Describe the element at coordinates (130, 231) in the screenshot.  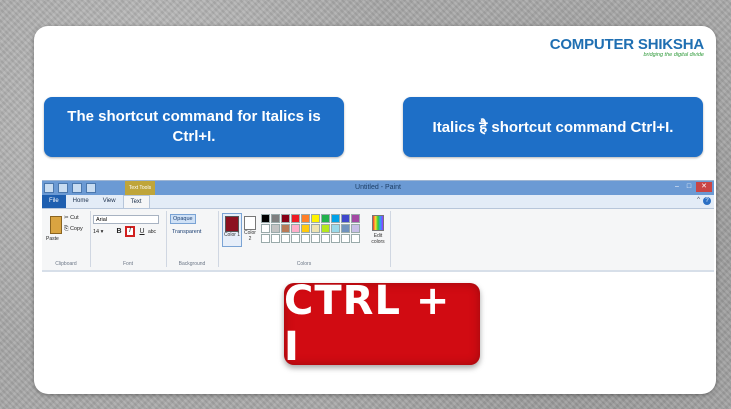
I see `italic-button: I` at that location.